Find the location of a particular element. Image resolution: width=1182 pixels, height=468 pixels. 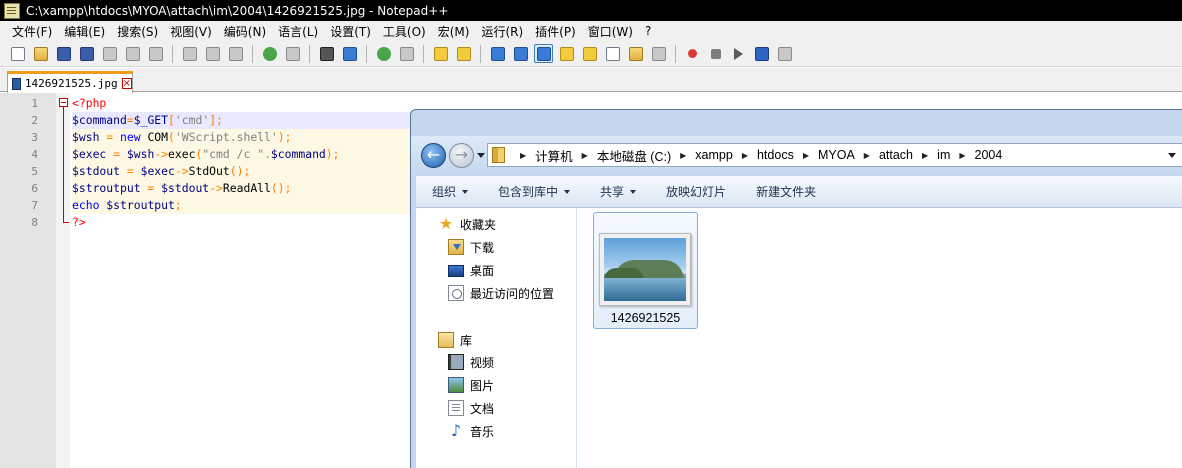

breadcrumb-computer: 计算机 is located at coordinates (554, 155).